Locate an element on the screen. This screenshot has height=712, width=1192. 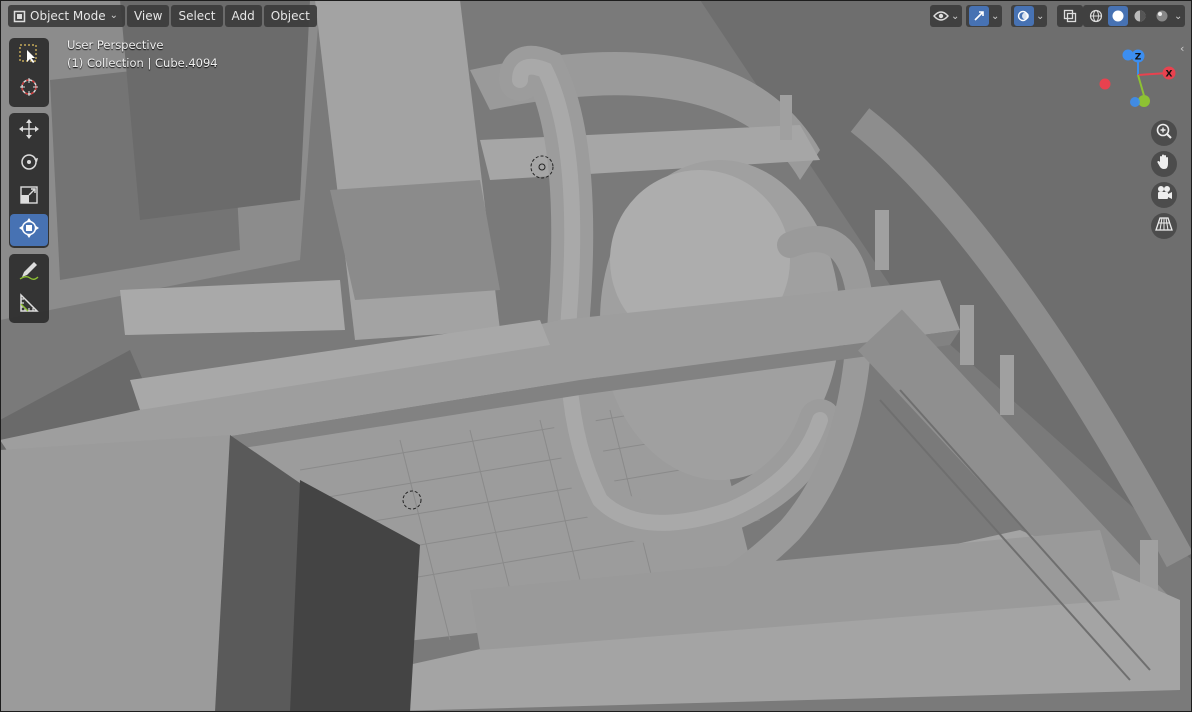
cursor-icon is located at coordinates (29, 89).